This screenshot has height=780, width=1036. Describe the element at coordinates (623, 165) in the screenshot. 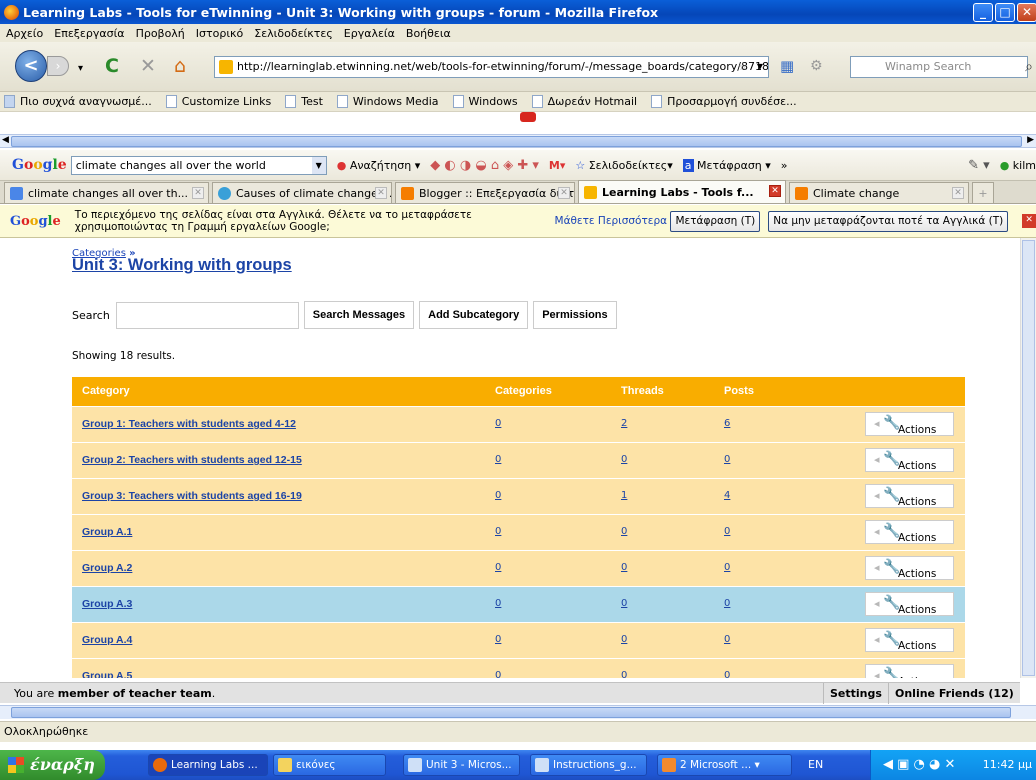

I see `bookmarks-toolbar-button: ☆ Σελιδοδείκτες▾` at that location.